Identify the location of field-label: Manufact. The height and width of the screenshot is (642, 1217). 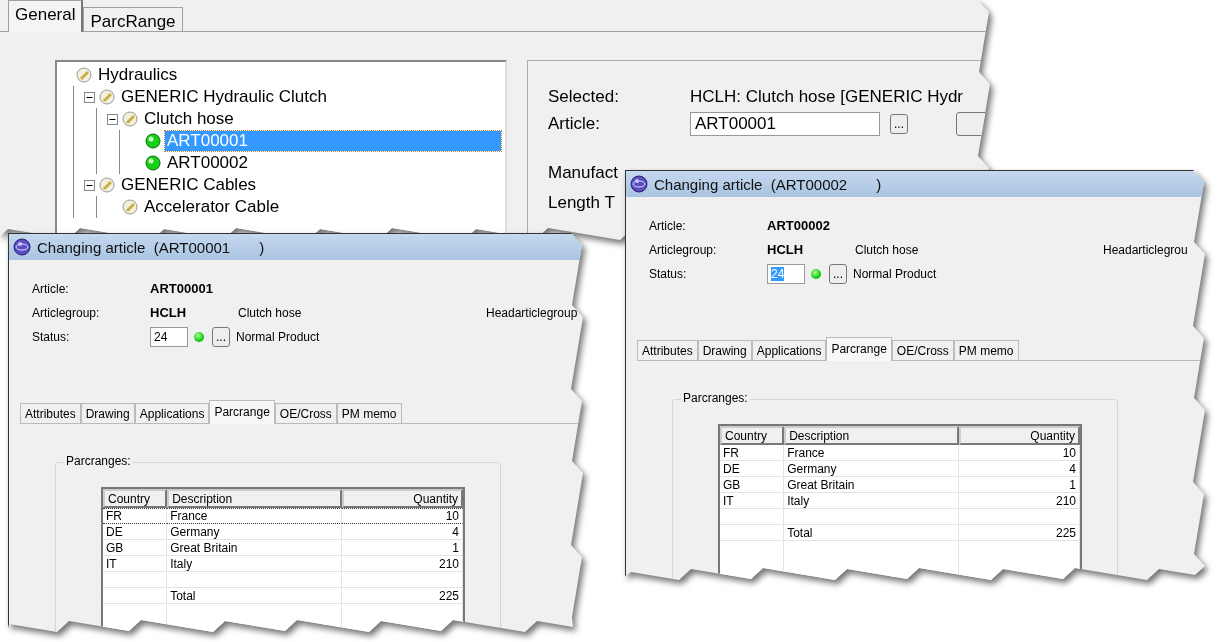
(583, 173).